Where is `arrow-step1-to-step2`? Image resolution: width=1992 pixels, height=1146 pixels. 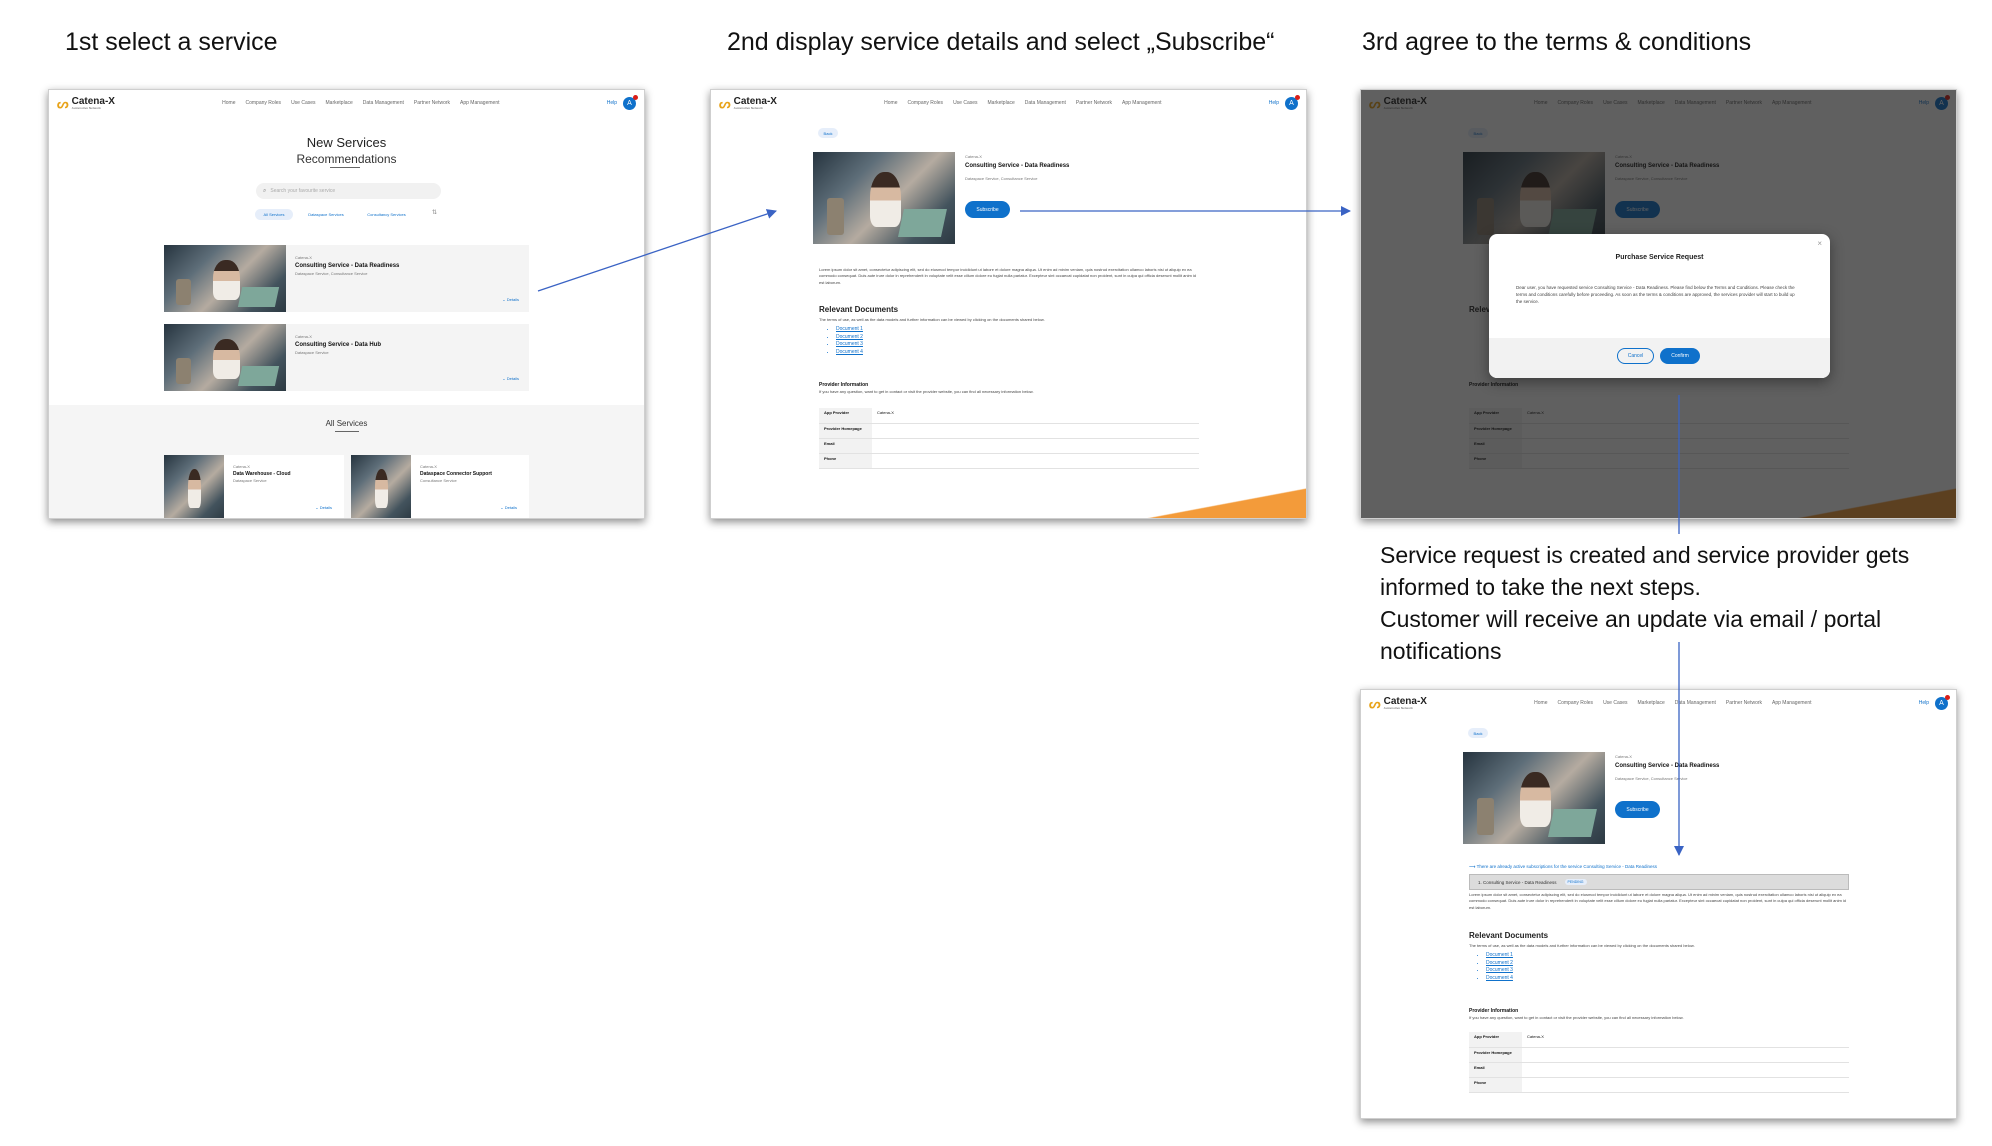
arrow-step1-to-step2 is located at coordinates (657, 250).